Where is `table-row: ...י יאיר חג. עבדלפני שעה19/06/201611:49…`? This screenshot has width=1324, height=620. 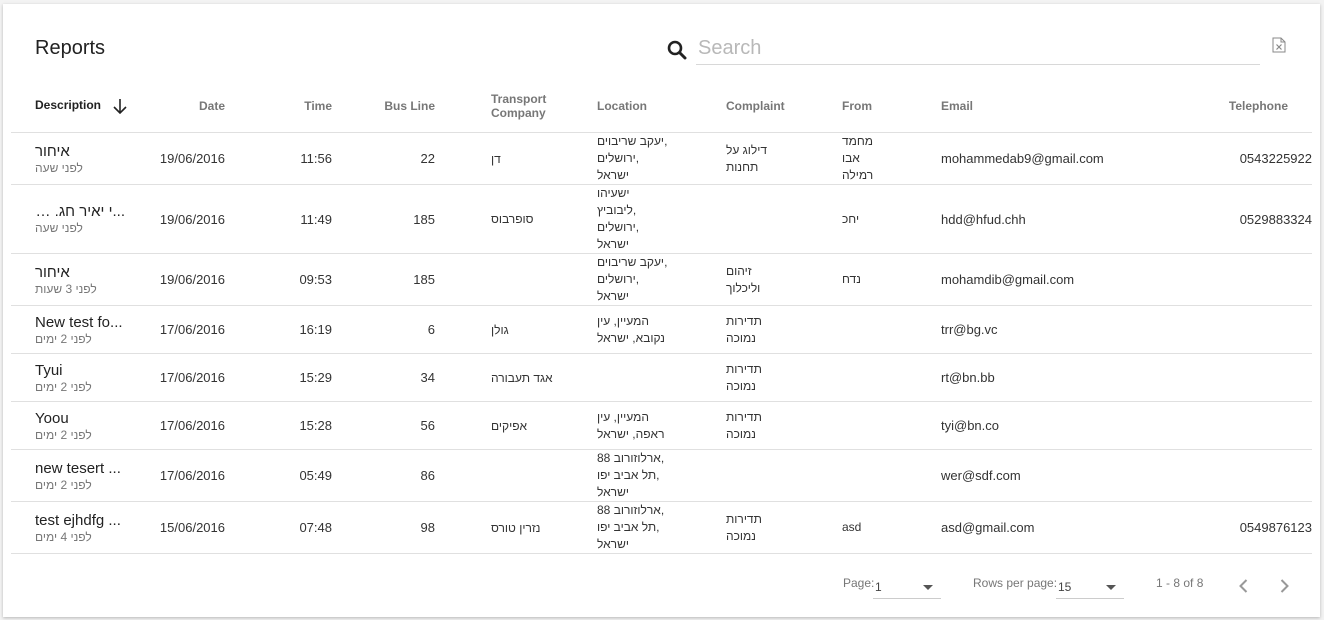 table-row: ...י יאיר חג. עבדלפני שעה19/06/201611:49… is located at coordinates (661, 219).